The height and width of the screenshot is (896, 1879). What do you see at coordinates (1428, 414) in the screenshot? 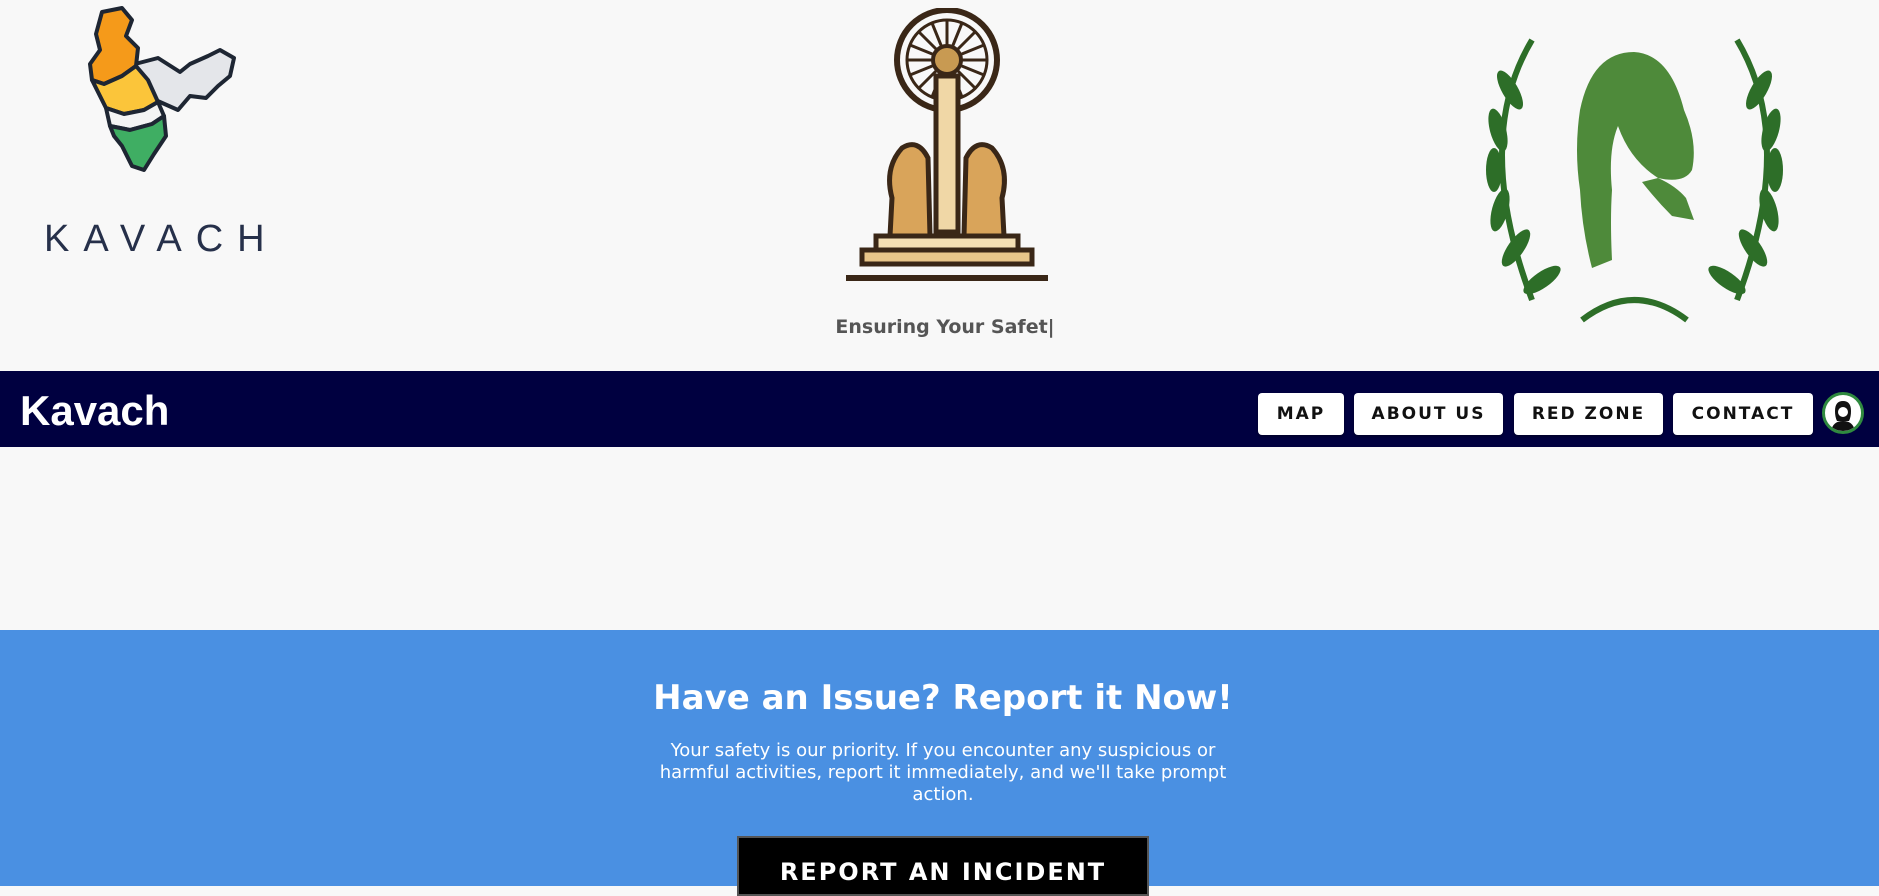
I see `nav-about-us-button: ABOUT US` at bounding box center [1428, 414].